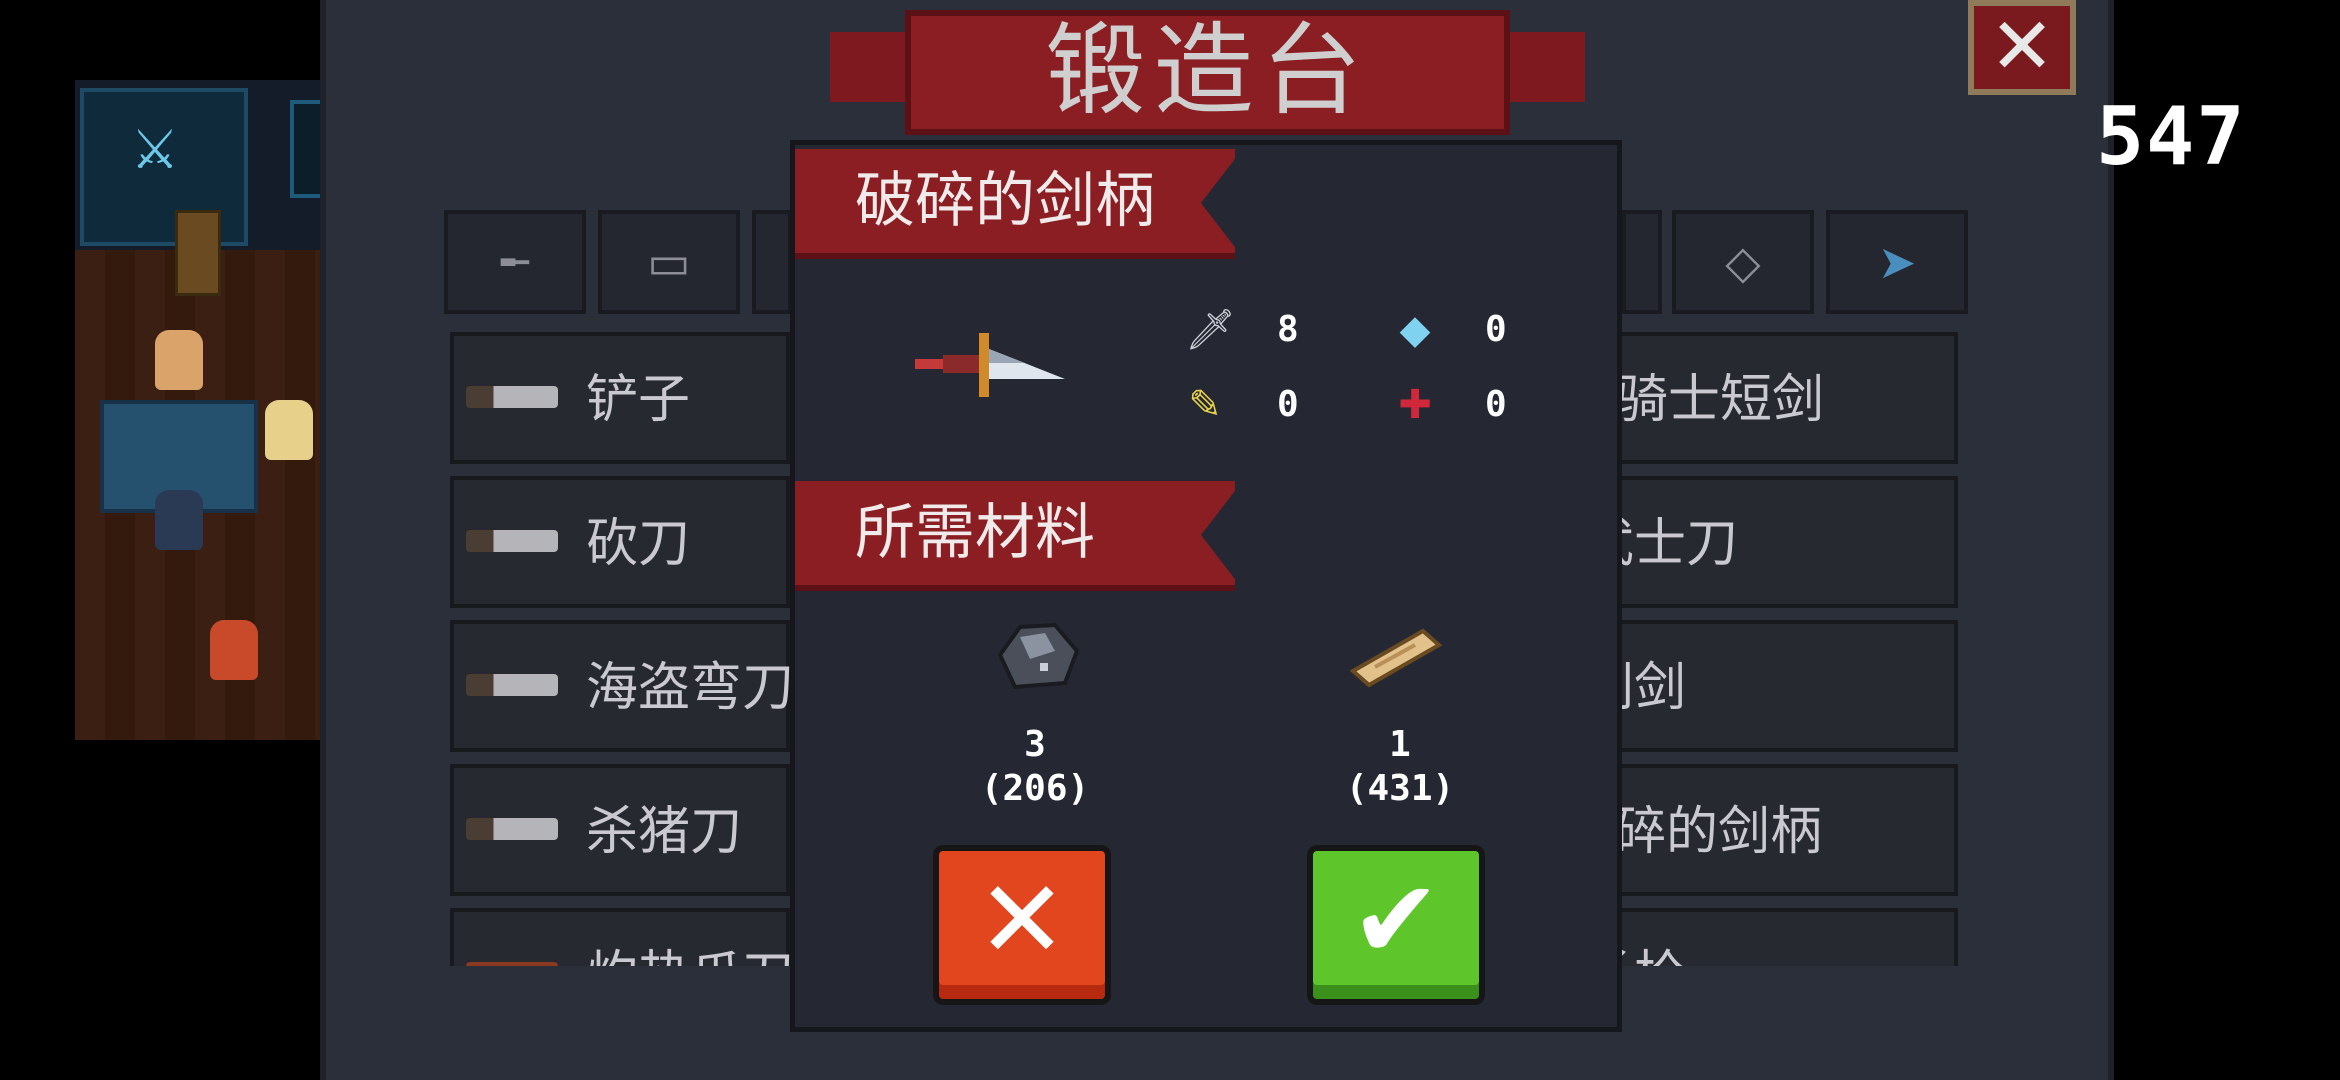 The image size is (2340, 1080). I want to click on pet-character, so click(234, 650).